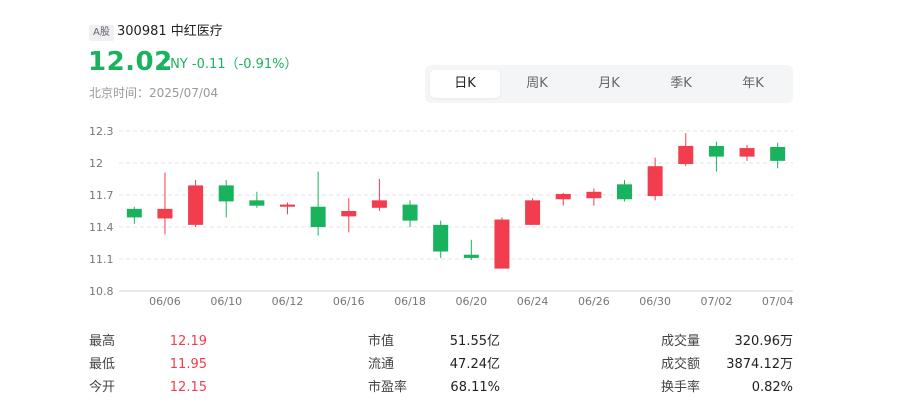 The image size is (908, 412). What do you see at coordinates (101, 131) in the screenshot?
I see `y-tick-label: 12.3` at bounding box center [101, 131].